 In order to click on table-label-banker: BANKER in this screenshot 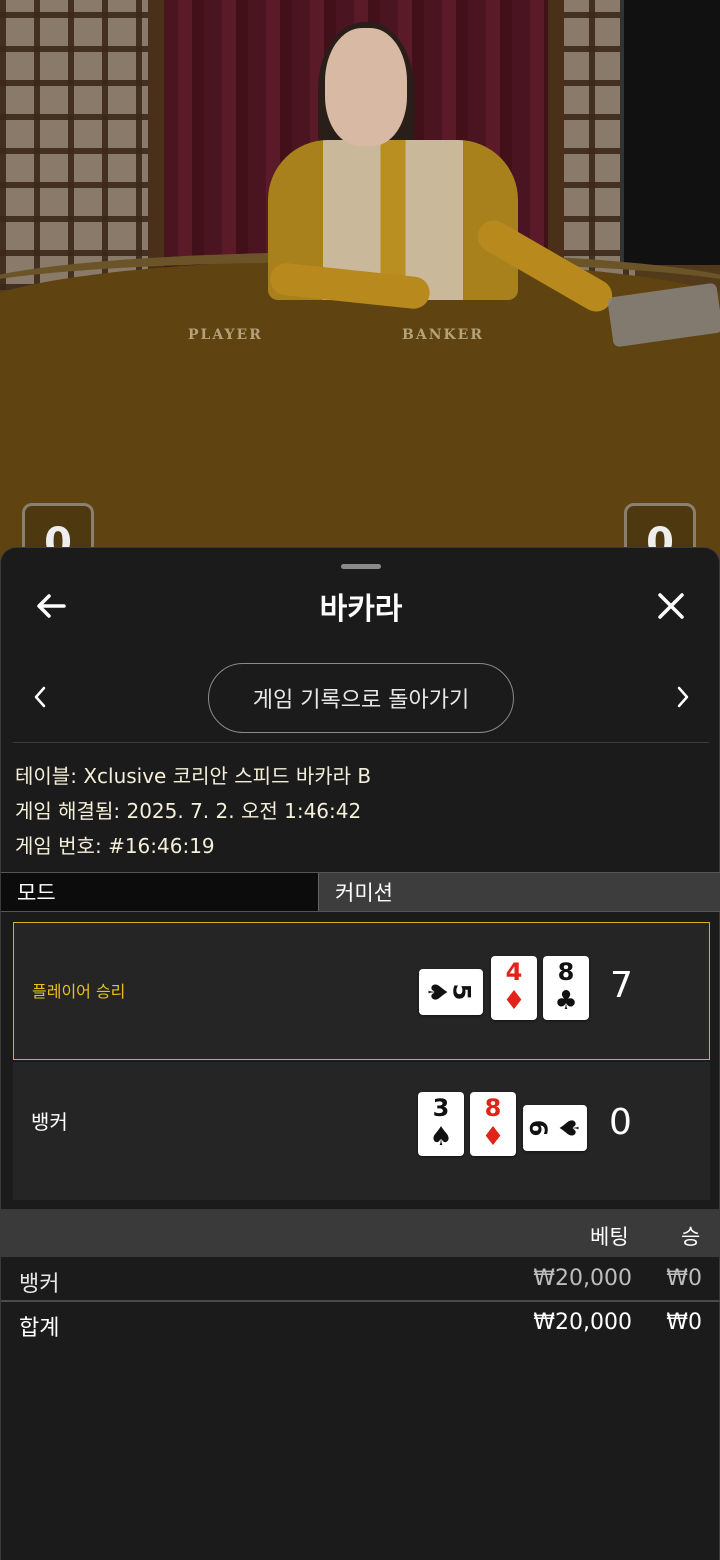, I will do `click(443, 335)`.